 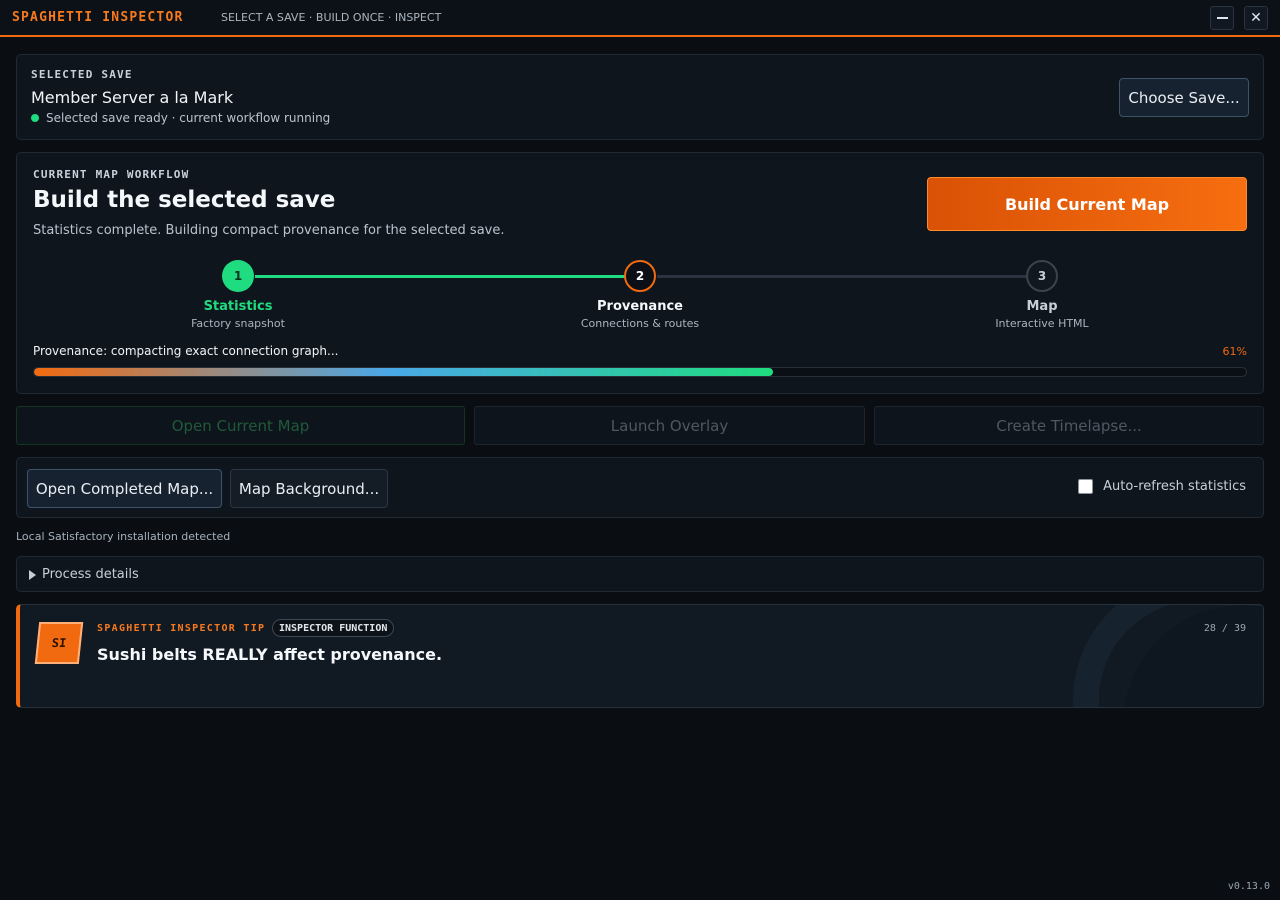 I want to click on disclosure-triangle-icon, so click(x=32, y=574).